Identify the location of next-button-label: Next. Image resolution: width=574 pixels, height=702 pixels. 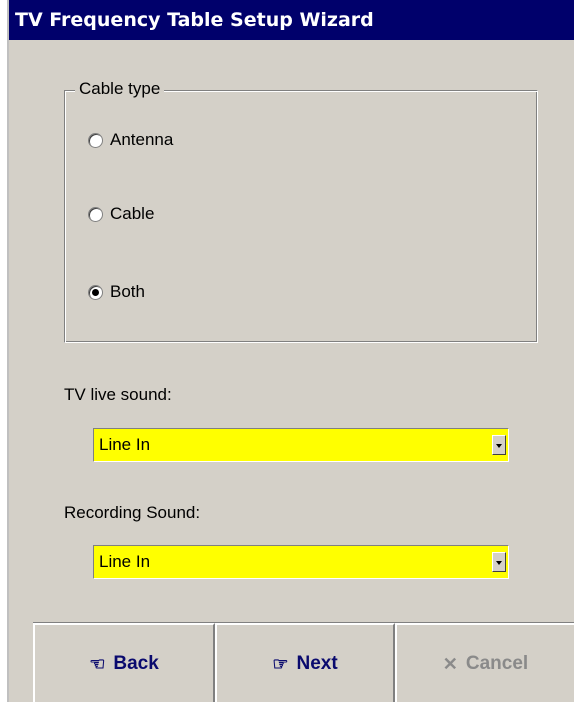
(317, 663).